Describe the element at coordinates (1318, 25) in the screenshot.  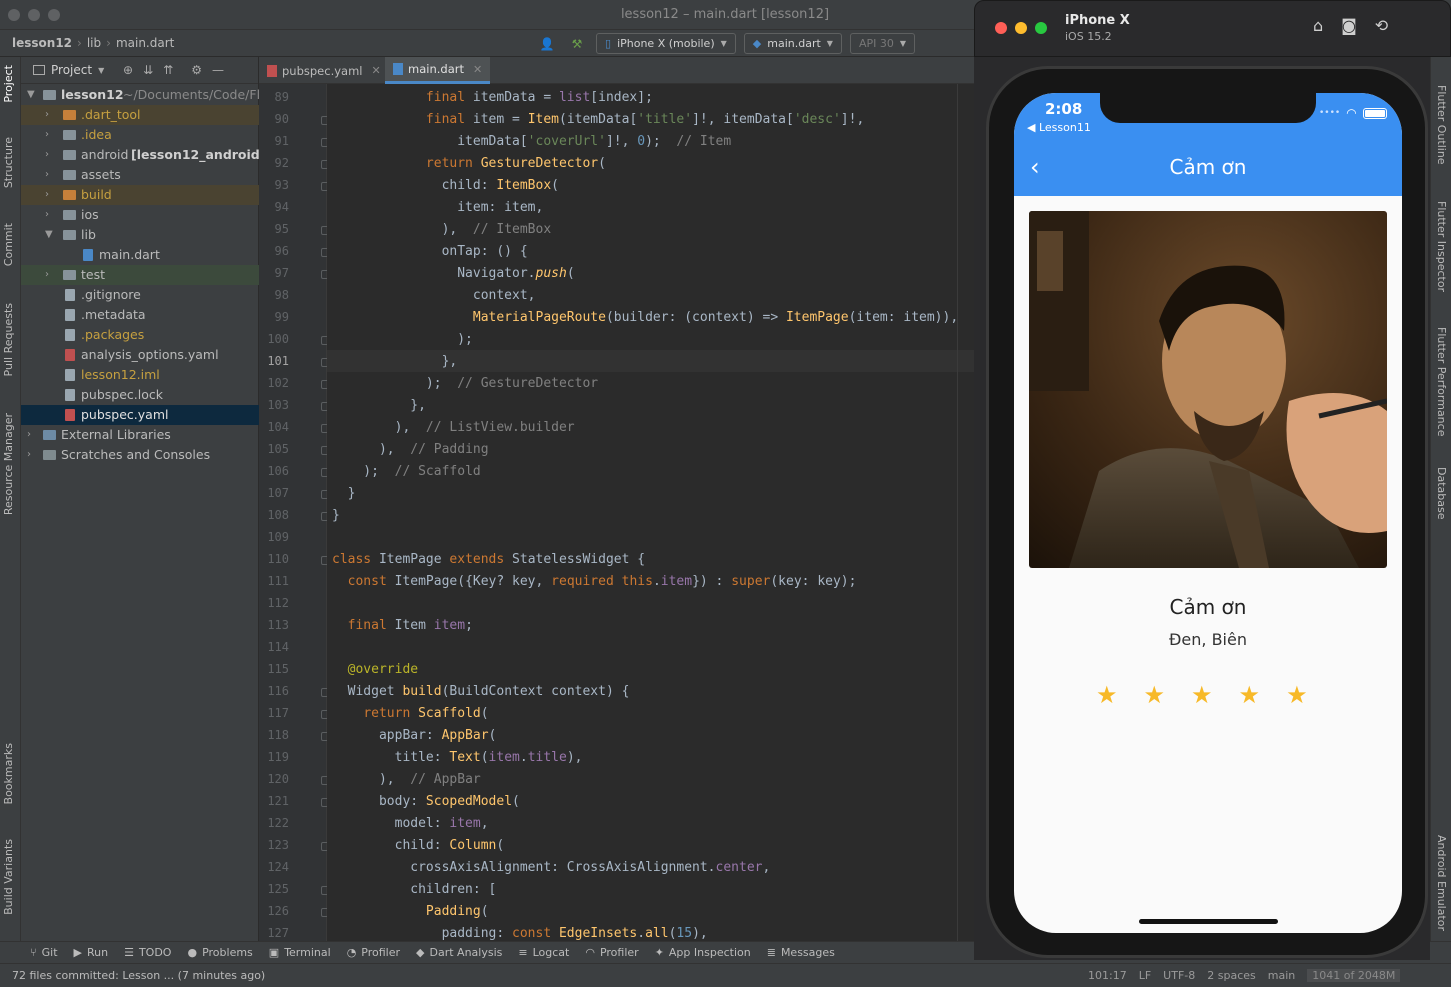
I see `home-icon: ⌂` at that location.